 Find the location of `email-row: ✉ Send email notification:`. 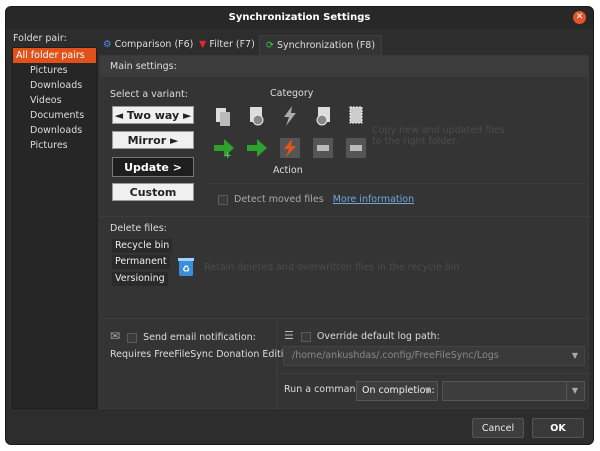

email-row: ✉ Send email notification: is located at coordinates (183, 336).